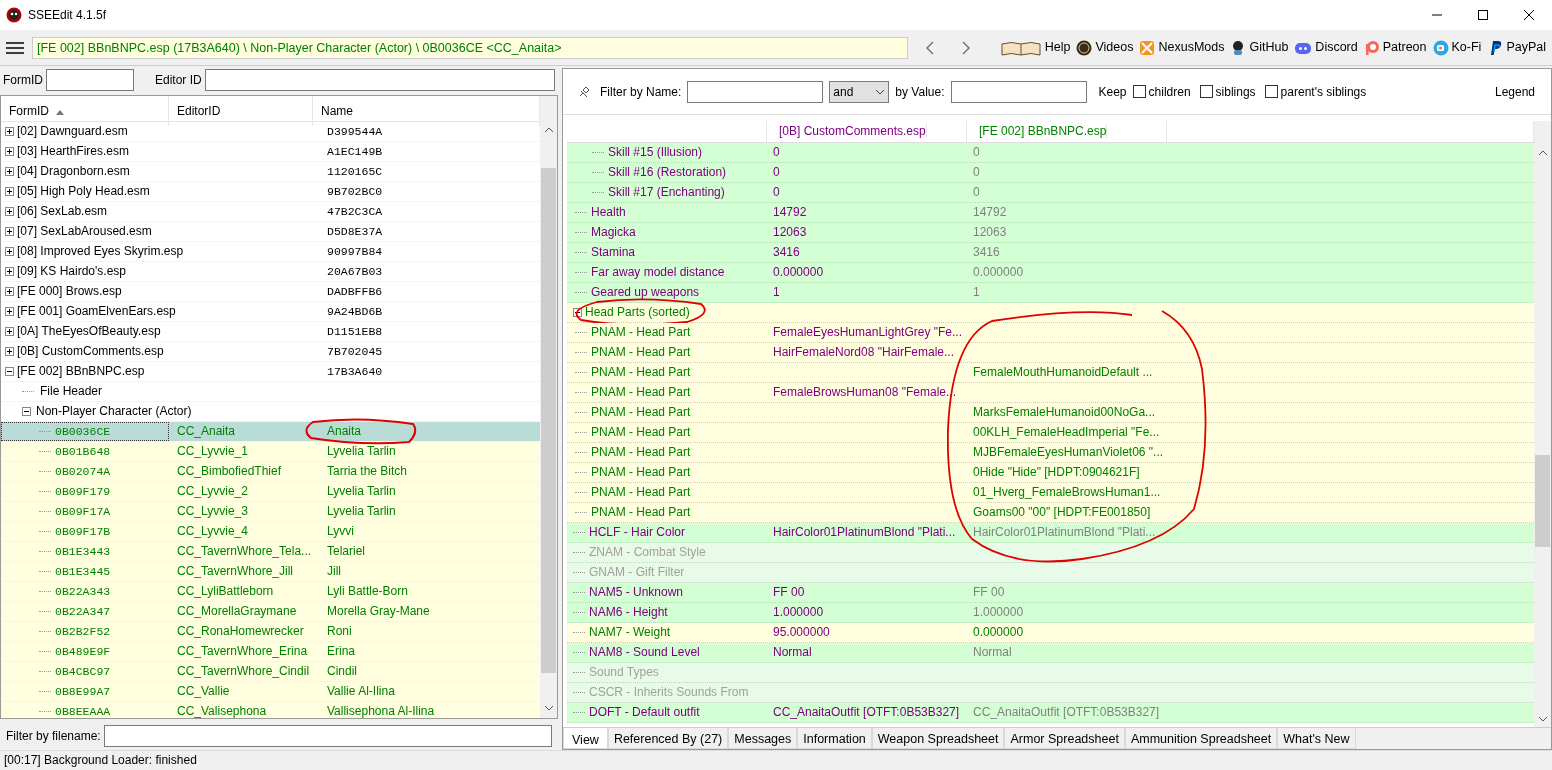 The height and width of the screenshot is (770, 1552). Describe the element at coordinates (270, 691) in the screenshot. I see `tree-row: 0B8E99A7 CC_Vallie Vallie Al-Ilina` at that location.